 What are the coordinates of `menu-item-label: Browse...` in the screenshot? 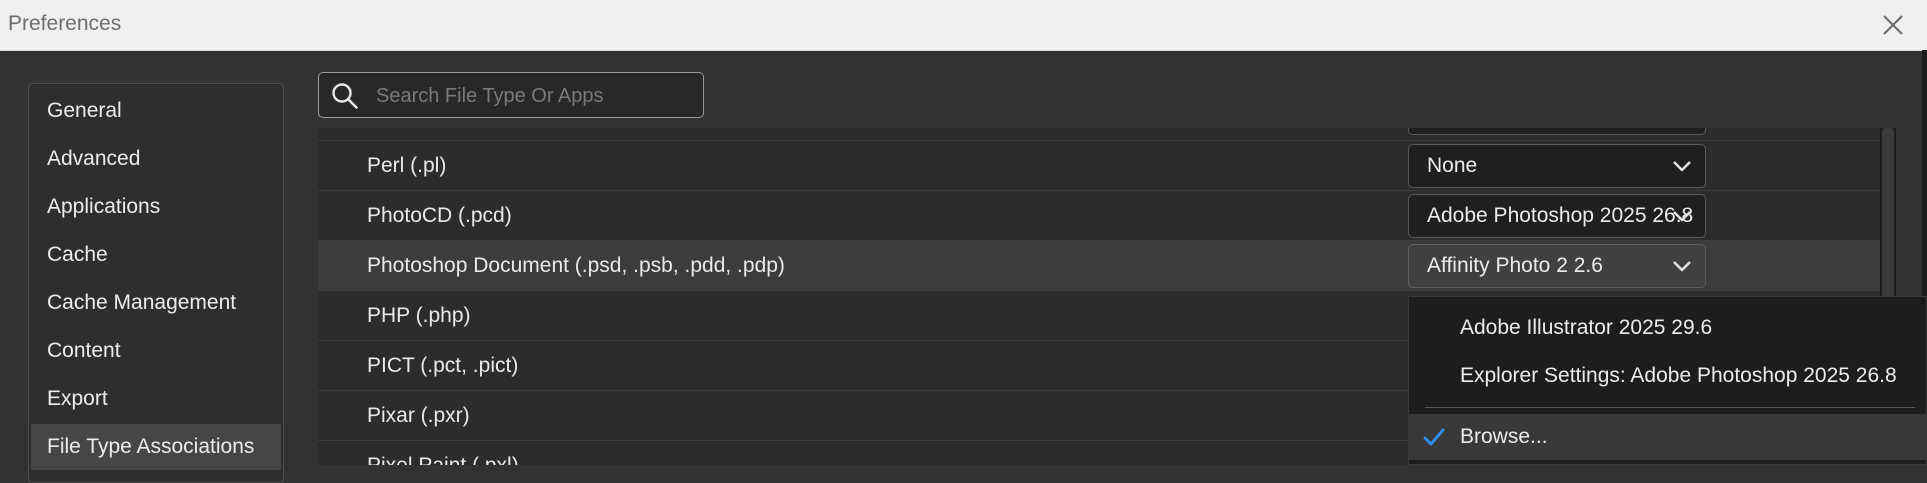 It's located at (1504, 436).